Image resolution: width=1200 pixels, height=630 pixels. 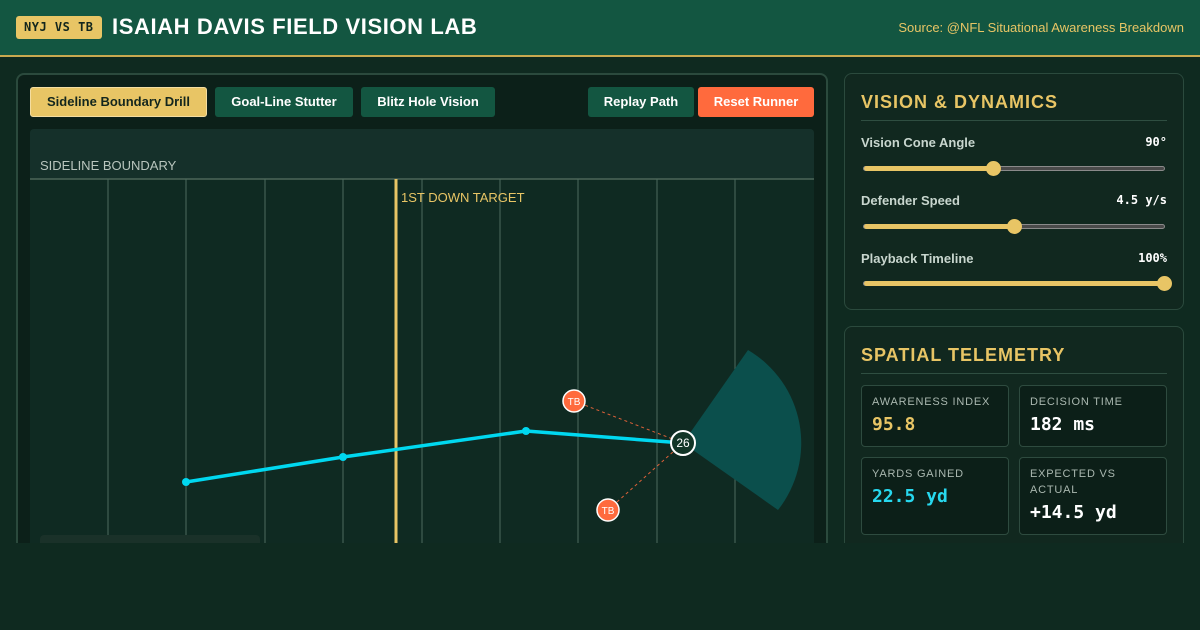 What do you see at coordinates (463, 197) in the screenshot?
I see `first-down-label: 1ST DOWN TARGET` at bounding box center [463, 197].